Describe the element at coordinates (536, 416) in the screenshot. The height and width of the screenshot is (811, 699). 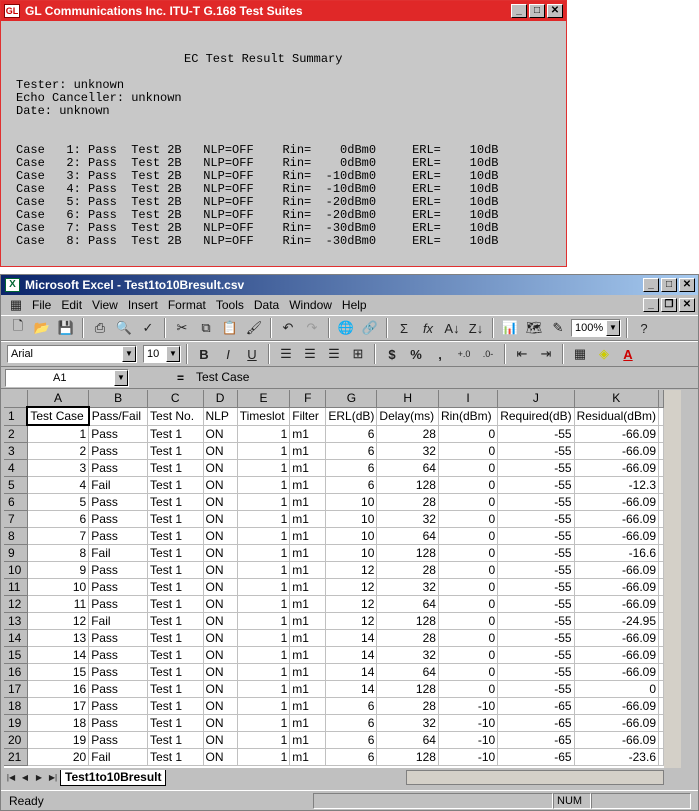
I see `cell: Required(dB)` at that location.